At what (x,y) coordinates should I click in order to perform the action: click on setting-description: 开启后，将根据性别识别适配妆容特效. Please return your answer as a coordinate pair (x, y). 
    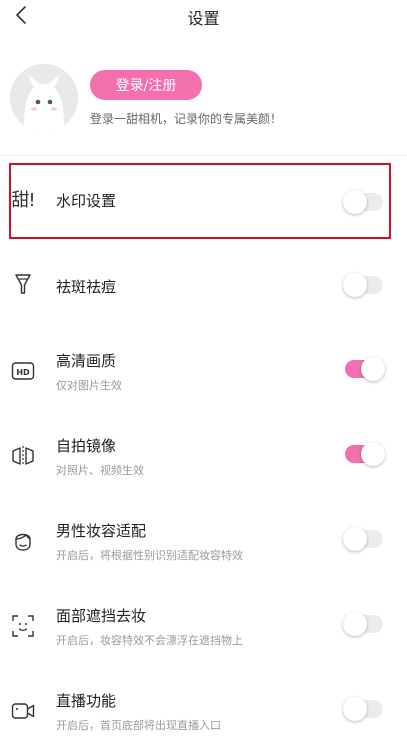
    Looking at the image, I should click on (149, 555).